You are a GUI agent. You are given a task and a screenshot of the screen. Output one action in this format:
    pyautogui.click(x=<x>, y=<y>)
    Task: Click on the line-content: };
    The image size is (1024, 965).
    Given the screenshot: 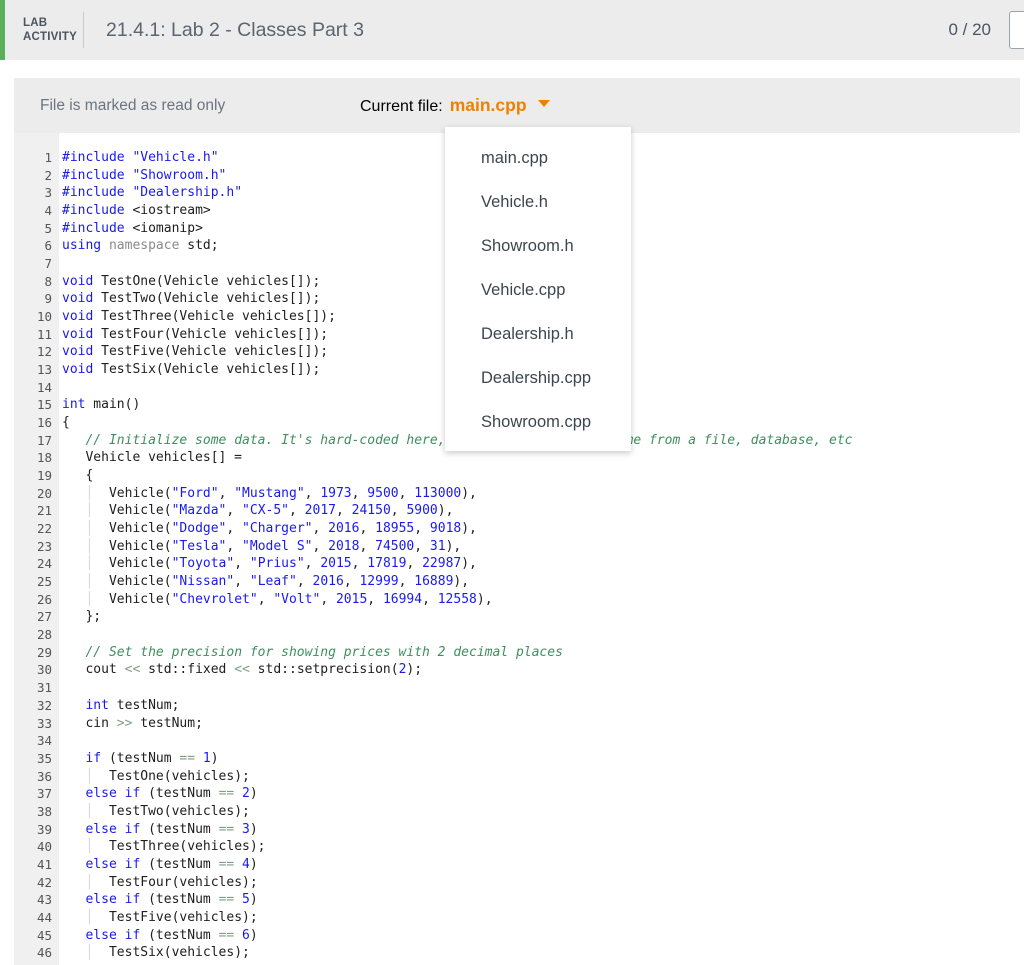 What is the action you would take?
    pyautogui.click(x=82, y=617)
    